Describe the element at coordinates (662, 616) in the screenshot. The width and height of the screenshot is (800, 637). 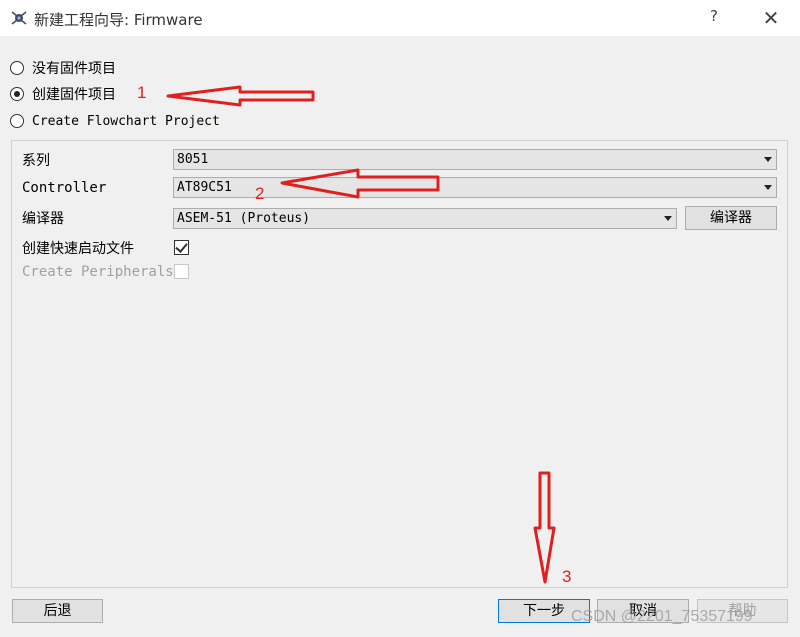
I see `watermark: CSDN @2201_75357199` at that location.